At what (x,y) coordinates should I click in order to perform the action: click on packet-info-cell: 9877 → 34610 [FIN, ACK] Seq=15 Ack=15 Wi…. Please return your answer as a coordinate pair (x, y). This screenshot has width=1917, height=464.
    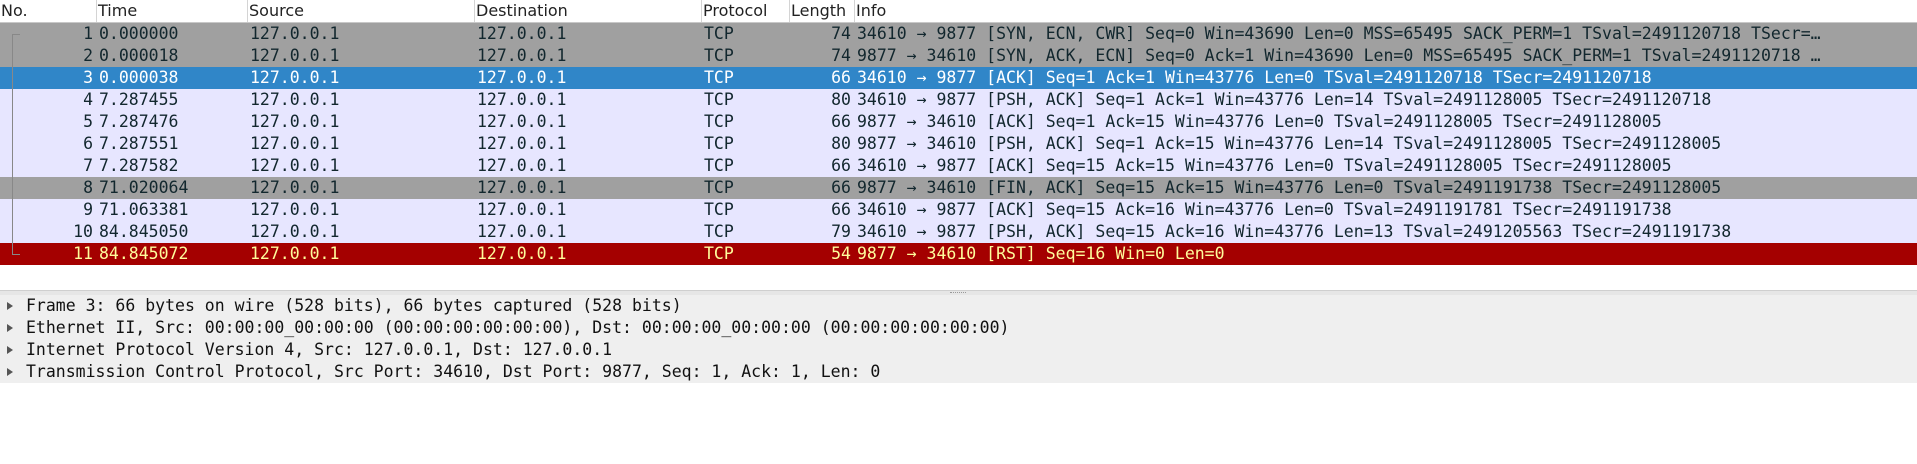
    Looking at the image, I should click on (1289, 187).